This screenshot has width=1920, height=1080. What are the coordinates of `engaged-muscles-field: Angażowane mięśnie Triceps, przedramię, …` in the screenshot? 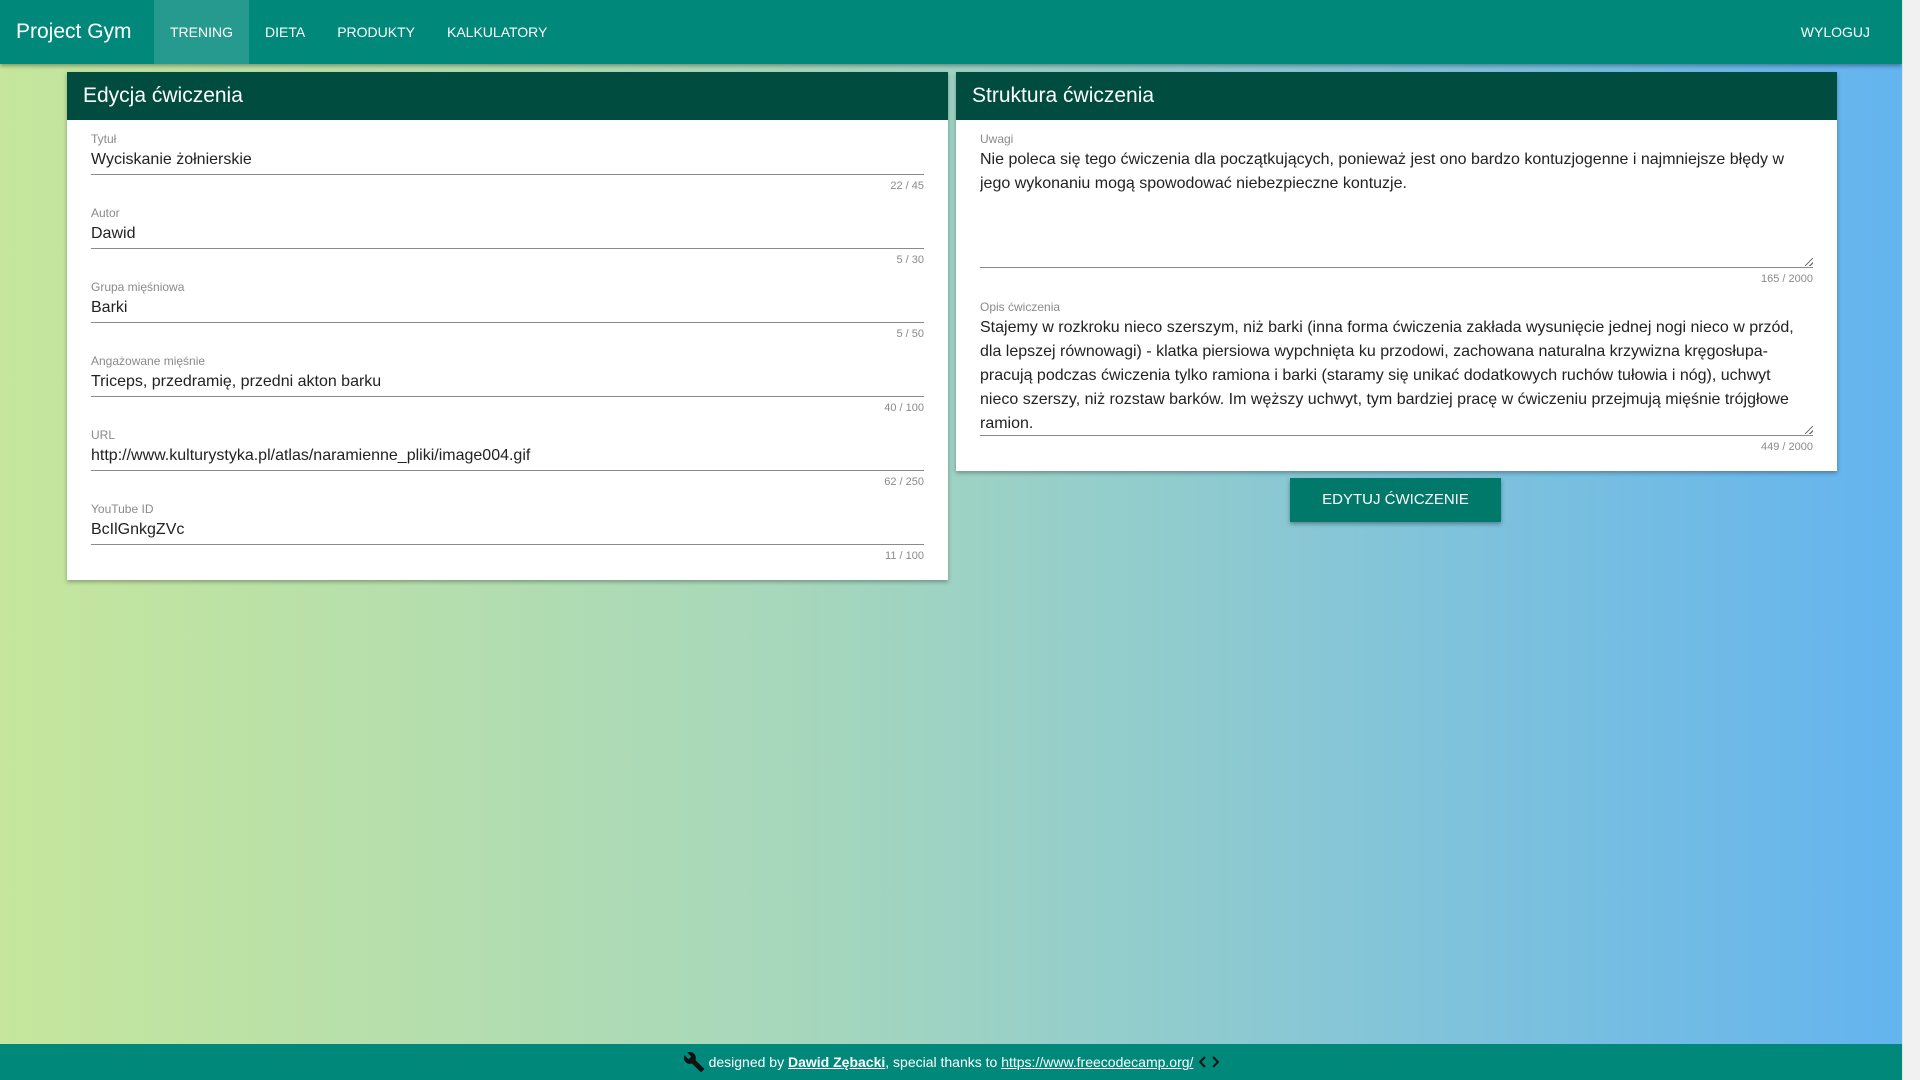 It's located at (507, 384).